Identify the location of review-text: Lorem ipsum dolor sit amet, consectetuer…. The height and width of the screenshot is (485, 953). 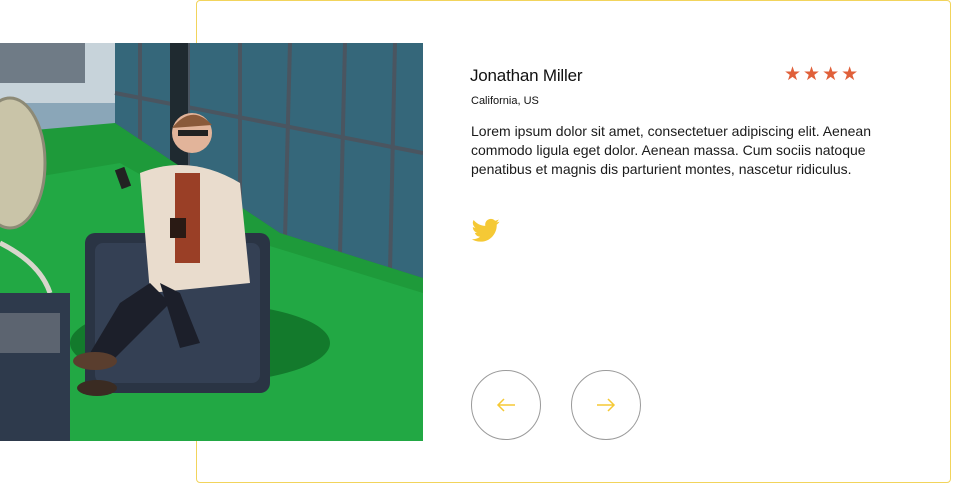
(671, 150).